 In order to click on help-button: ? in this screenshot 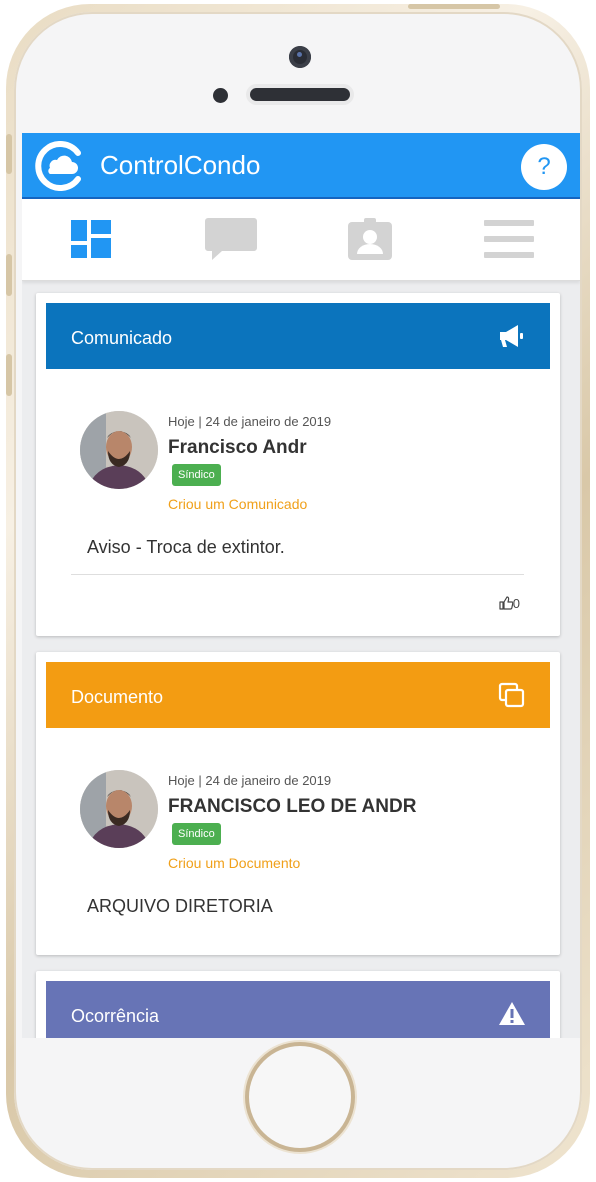, I will do `click(544, 167)`.